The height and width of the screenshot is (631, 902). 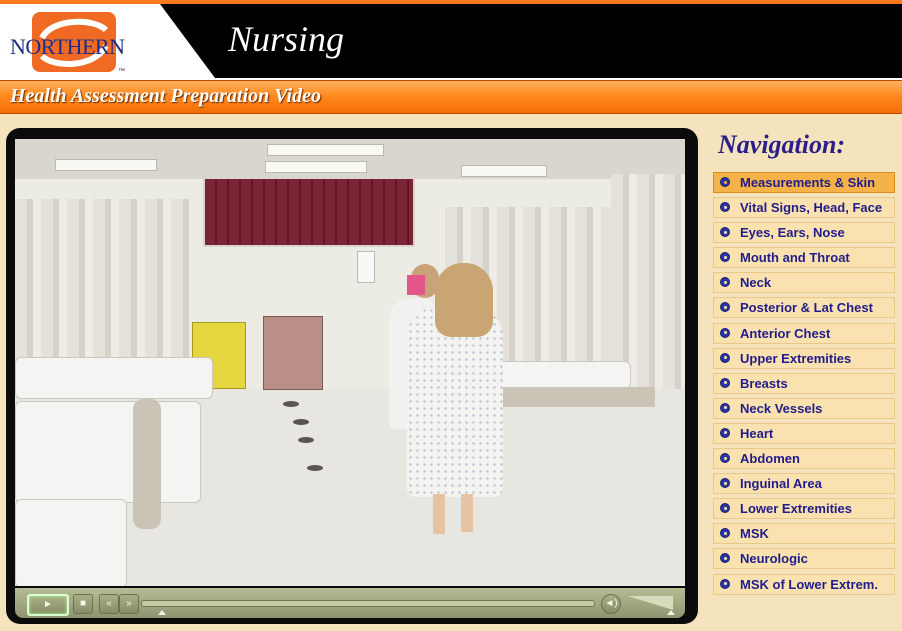 I want to click on nav-item-label: Heart, so click(x=757, y=433).